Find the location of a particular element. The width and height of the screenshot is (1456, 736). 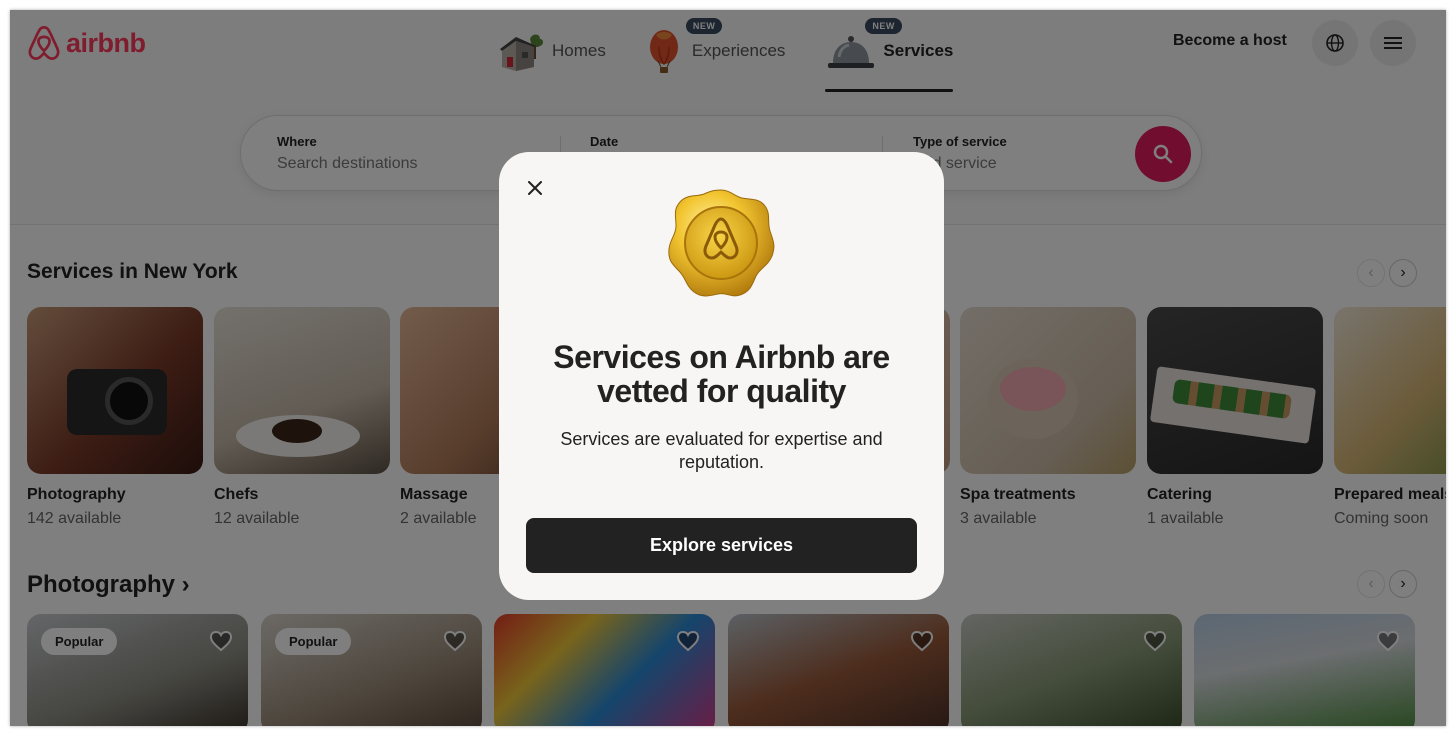

airbnb-wax-seal-icon is located at coordinates (721, 243).